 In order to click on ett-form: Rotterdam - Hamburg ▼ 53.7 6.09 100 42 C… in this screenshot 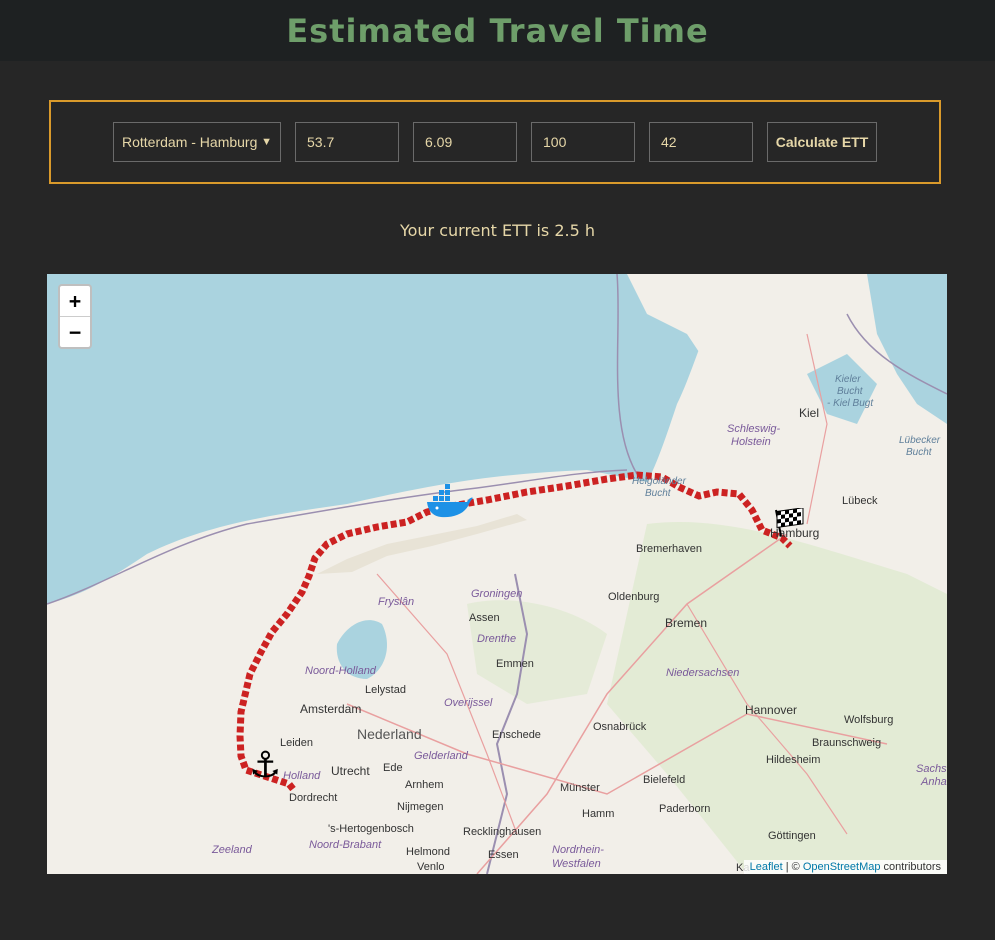, I will do `click(495, 142)`.